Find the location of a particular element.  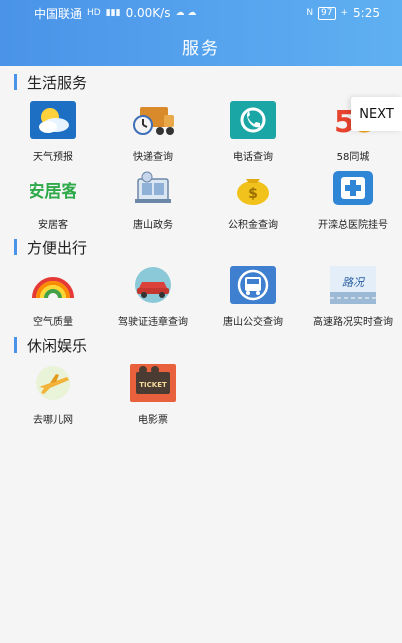

item-label: 安居客 is located at coordinates (53, 225).